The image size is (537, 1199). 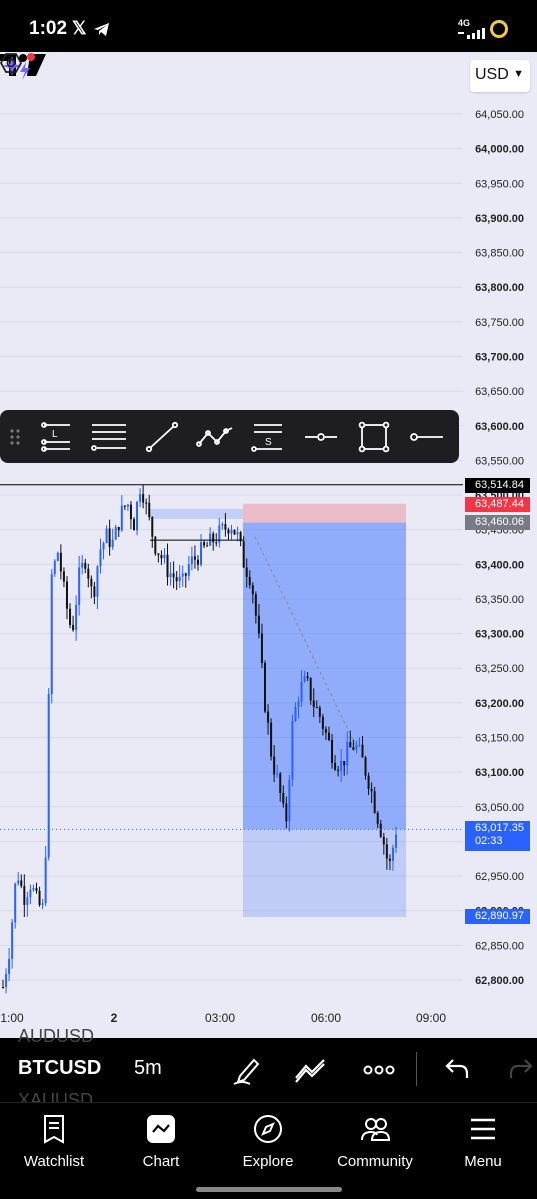 What do you see at coordinates (518, 74) in the screenshot?
I see `chevron-down-icon: ▼` at bounding box center [518, 74].